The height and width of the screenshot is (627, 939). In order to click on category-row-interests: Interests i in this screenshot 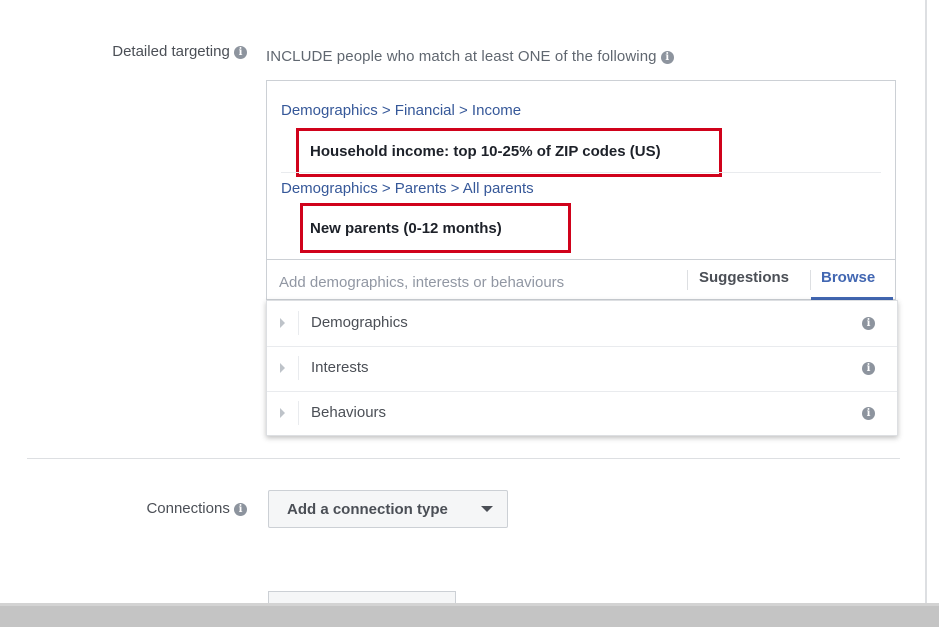, I will do `click(582, 369)`.